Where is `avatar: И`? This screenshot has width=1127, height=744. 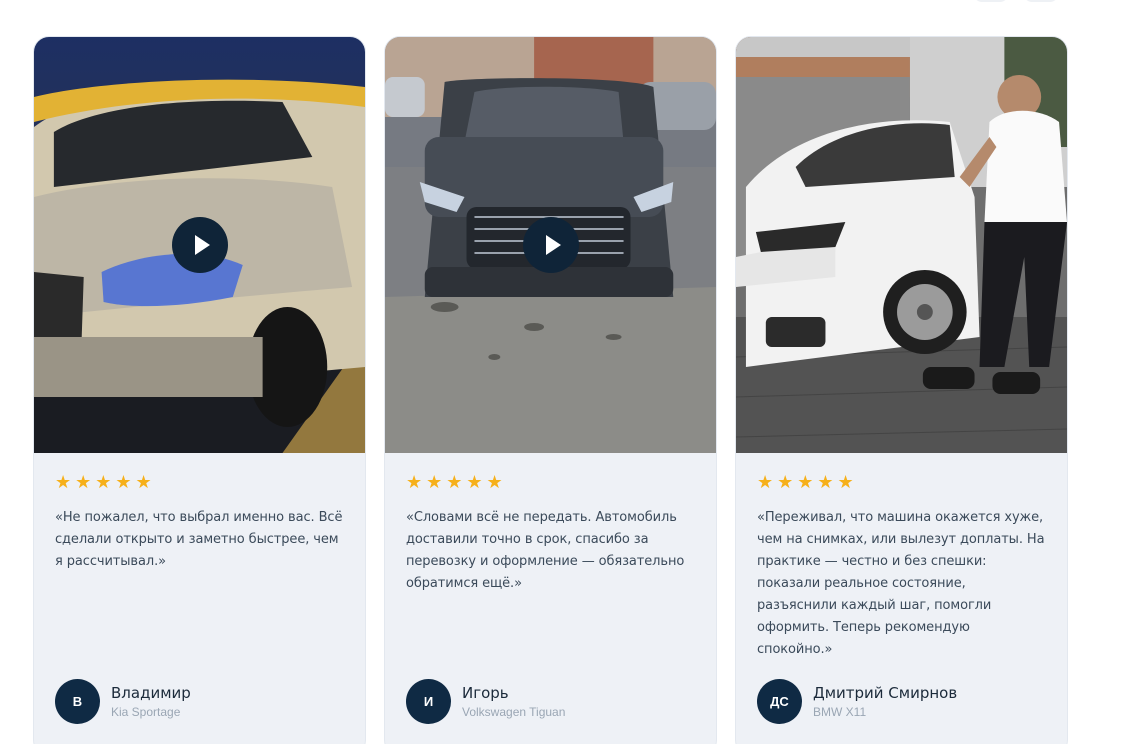
avatar: И is located at coordinates (428, 701).